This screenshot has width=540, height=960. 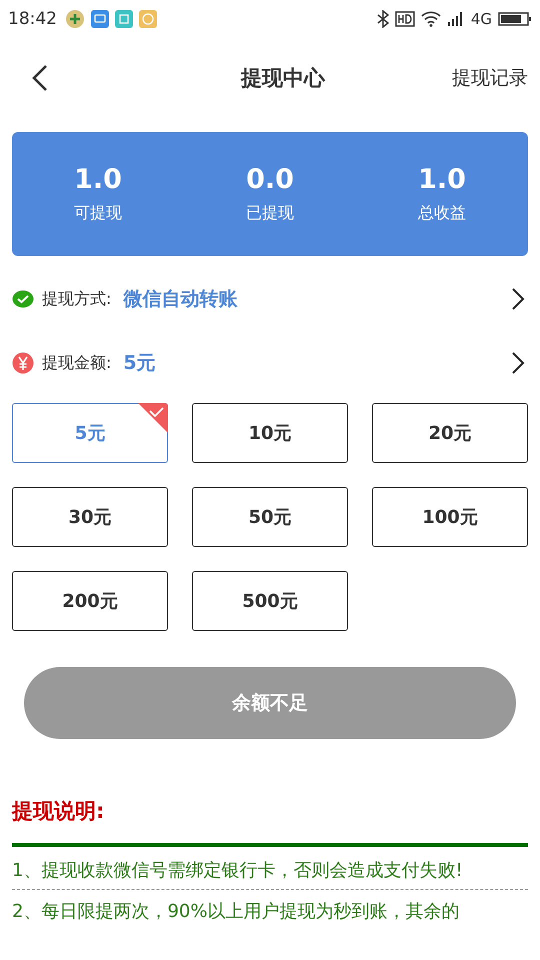 I want to click on stat-label: 已提现, so click(x=270, y=213).